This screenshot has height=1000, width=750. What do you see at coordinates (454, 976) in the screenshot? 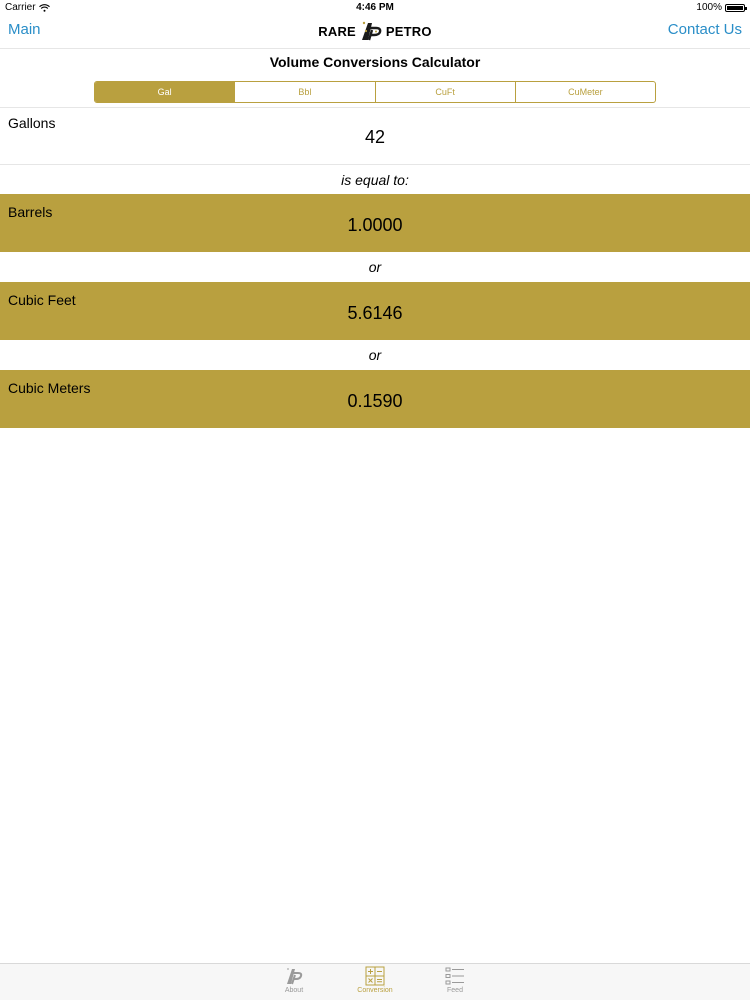
I see `list-icon` at bounding box center [454, 976].